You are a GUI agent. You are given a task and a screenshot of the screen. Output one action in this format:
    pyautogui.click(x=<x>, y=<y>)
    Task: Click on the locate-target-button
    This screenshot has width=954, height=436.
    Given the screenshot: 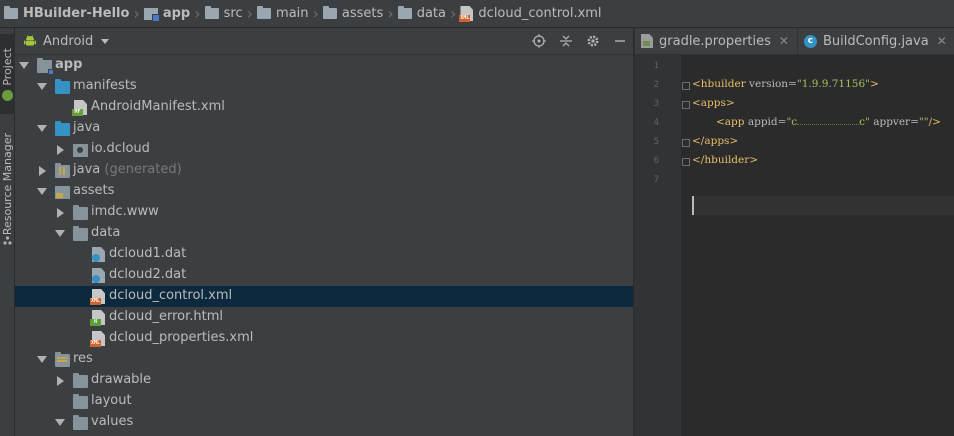 What is the action you would take?
    pyautogui.click(x=538, y=41)
    